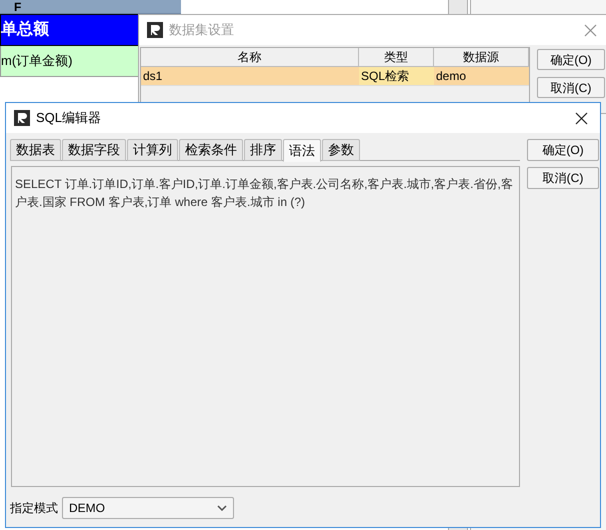  What do you see at coordinates (94, 150) in the screenshot?
I see `tab: 数据字段` at bounding box center [94, 150].